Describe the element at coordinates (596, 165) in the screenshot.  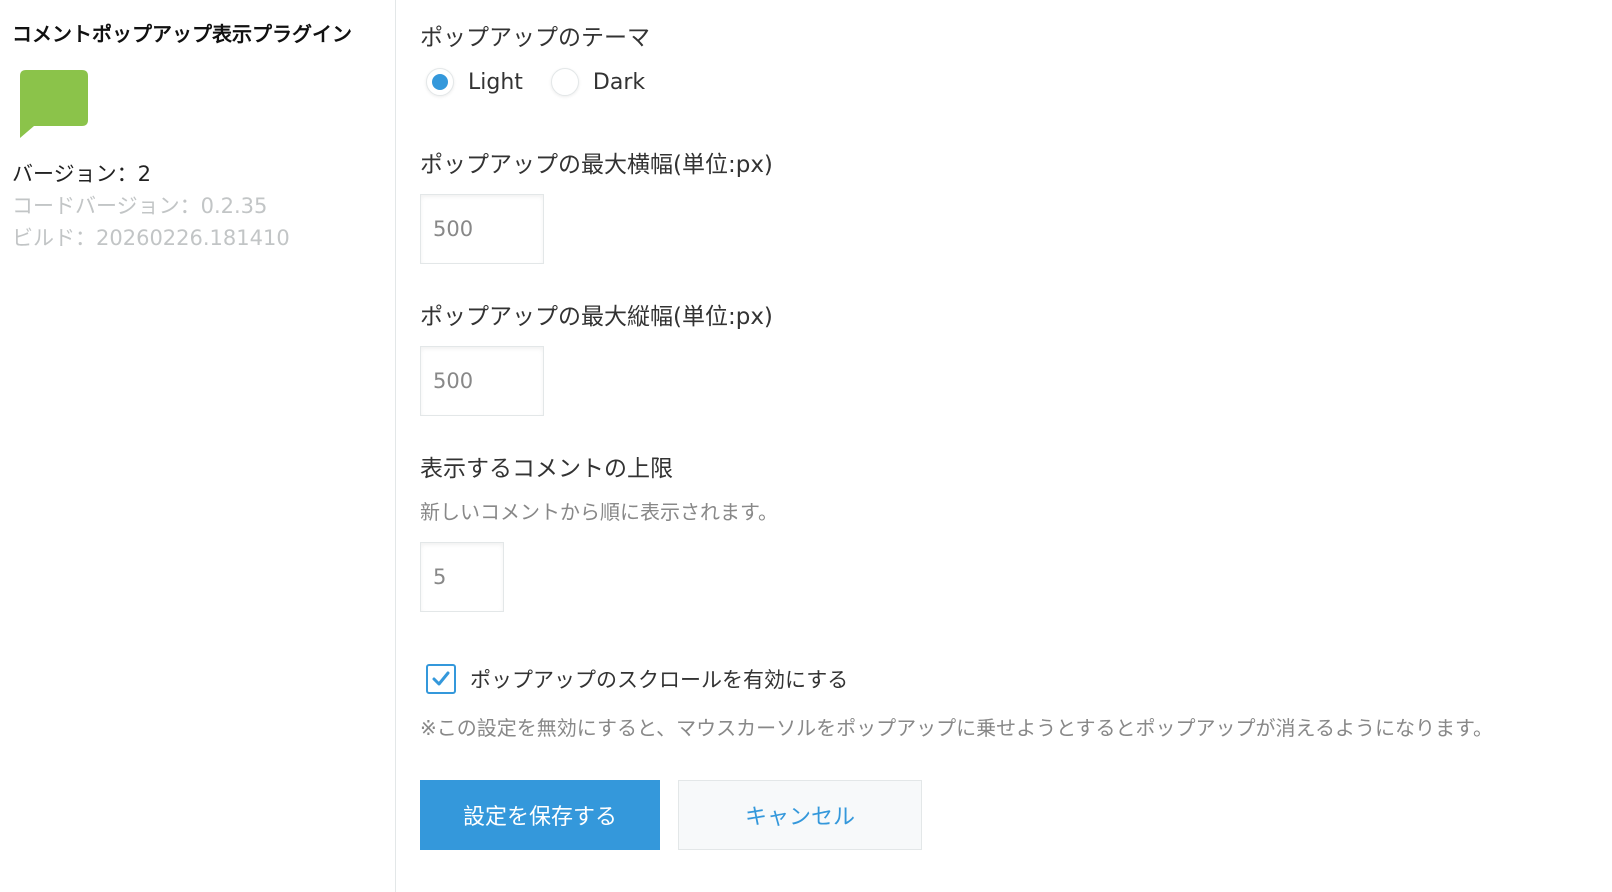
I see `max-width-label: ポップアップの最大横幅(単位:px)` at that location.